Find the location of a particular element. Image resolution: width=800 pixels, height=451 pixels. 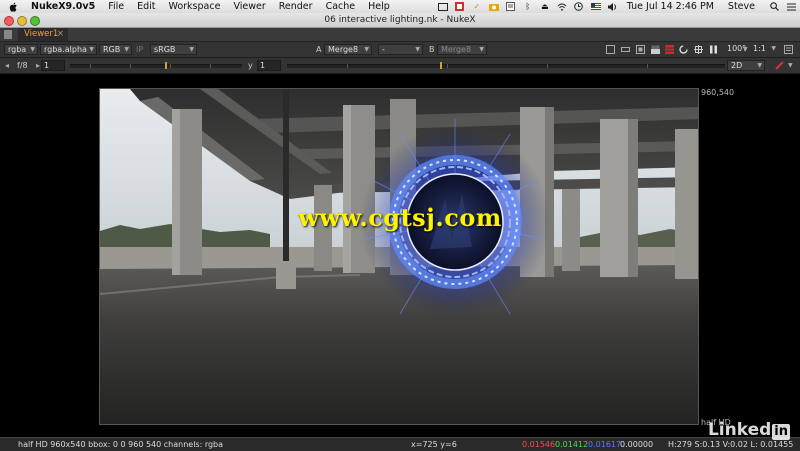

refresh-icon is located at coordinates (683, 49).